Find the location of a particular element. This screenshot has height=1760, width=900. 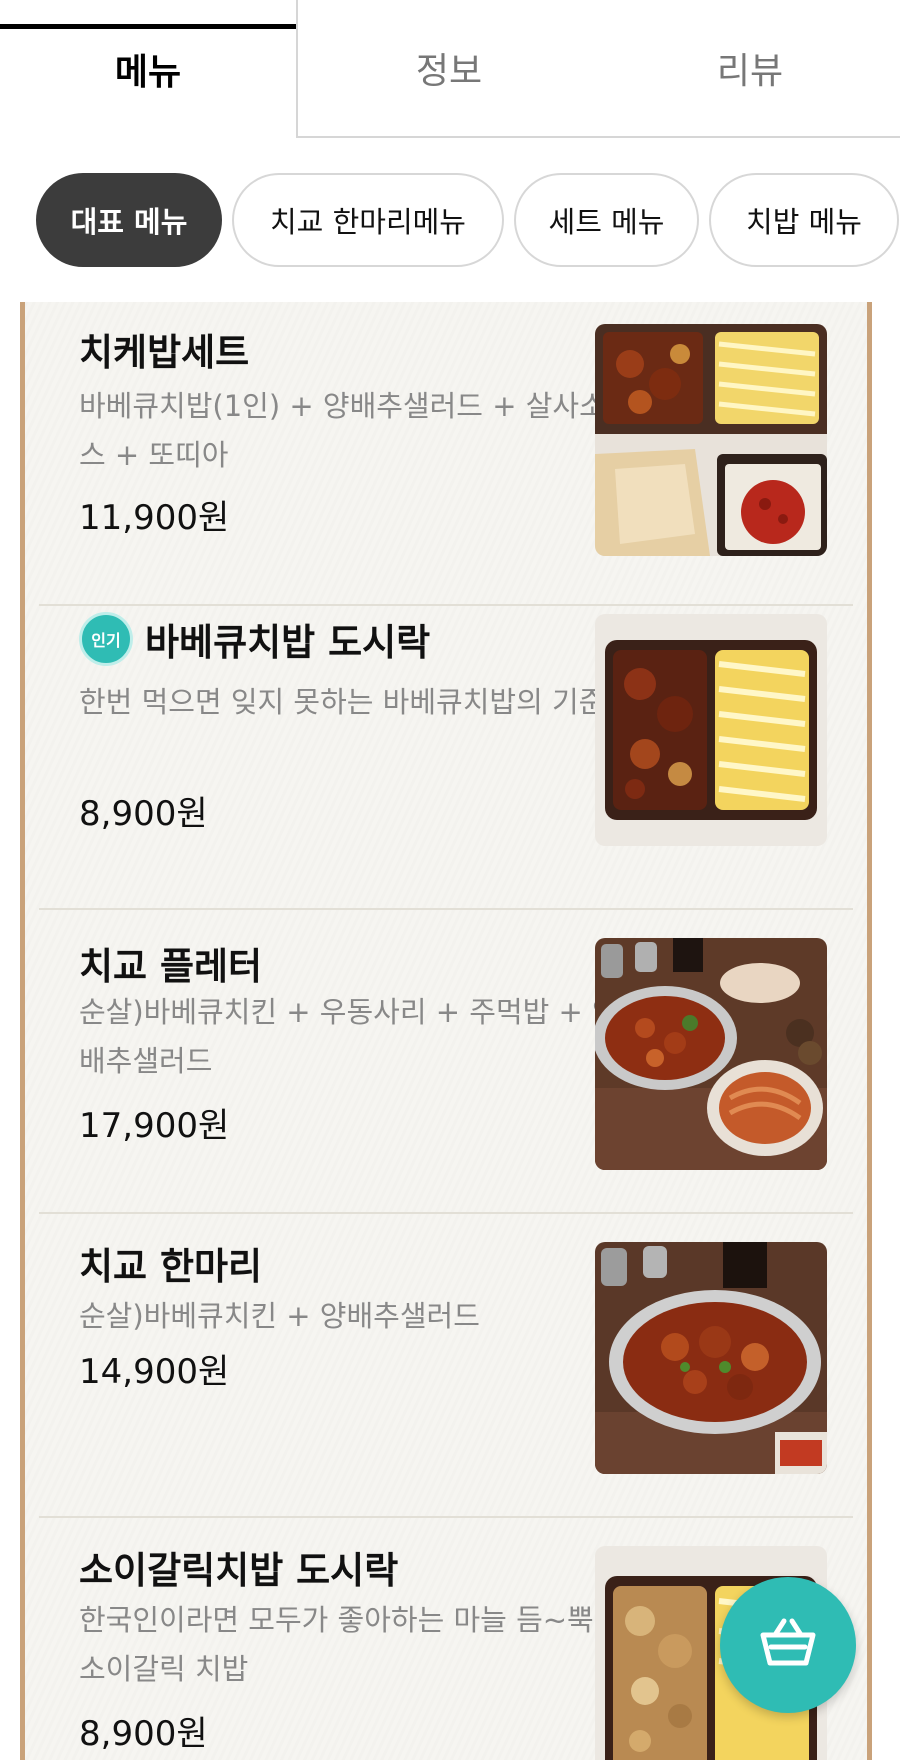

chip-chibap-menu: 치밥 메뉴 is located at coordinates (804, 220).